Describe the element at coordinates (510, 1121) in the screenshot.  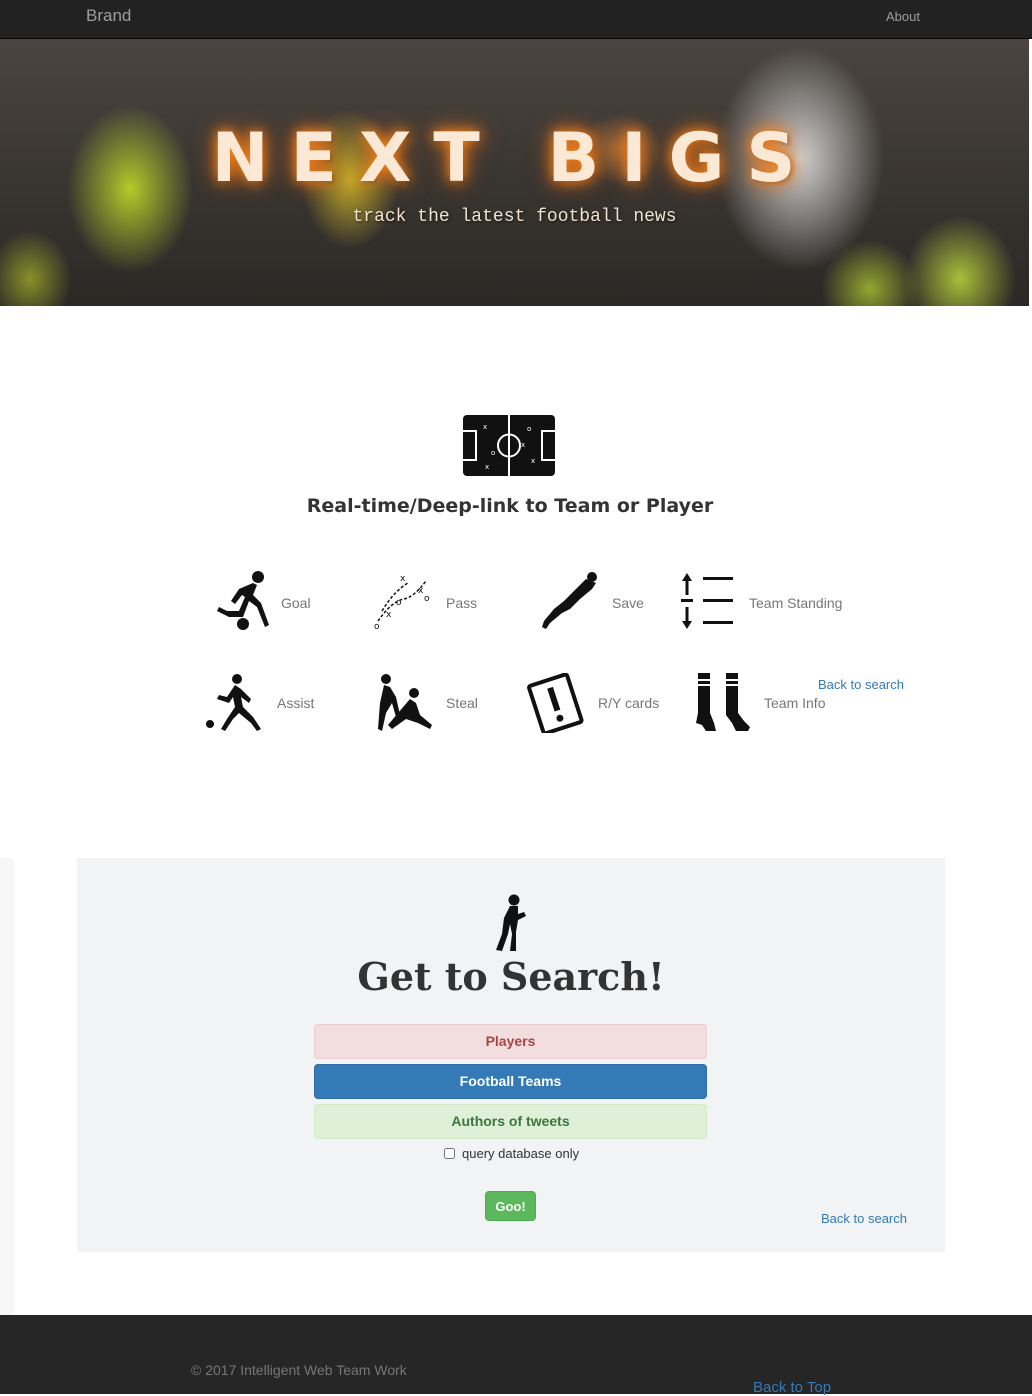
I see `authors-option: Authors of tweets` at that location.